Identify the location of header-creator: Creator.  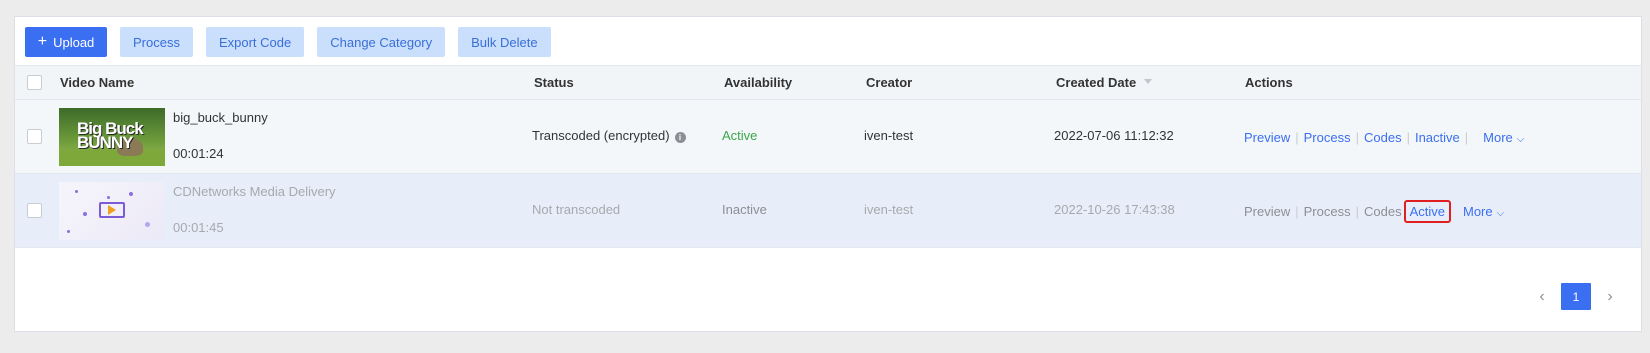
(889, 82).